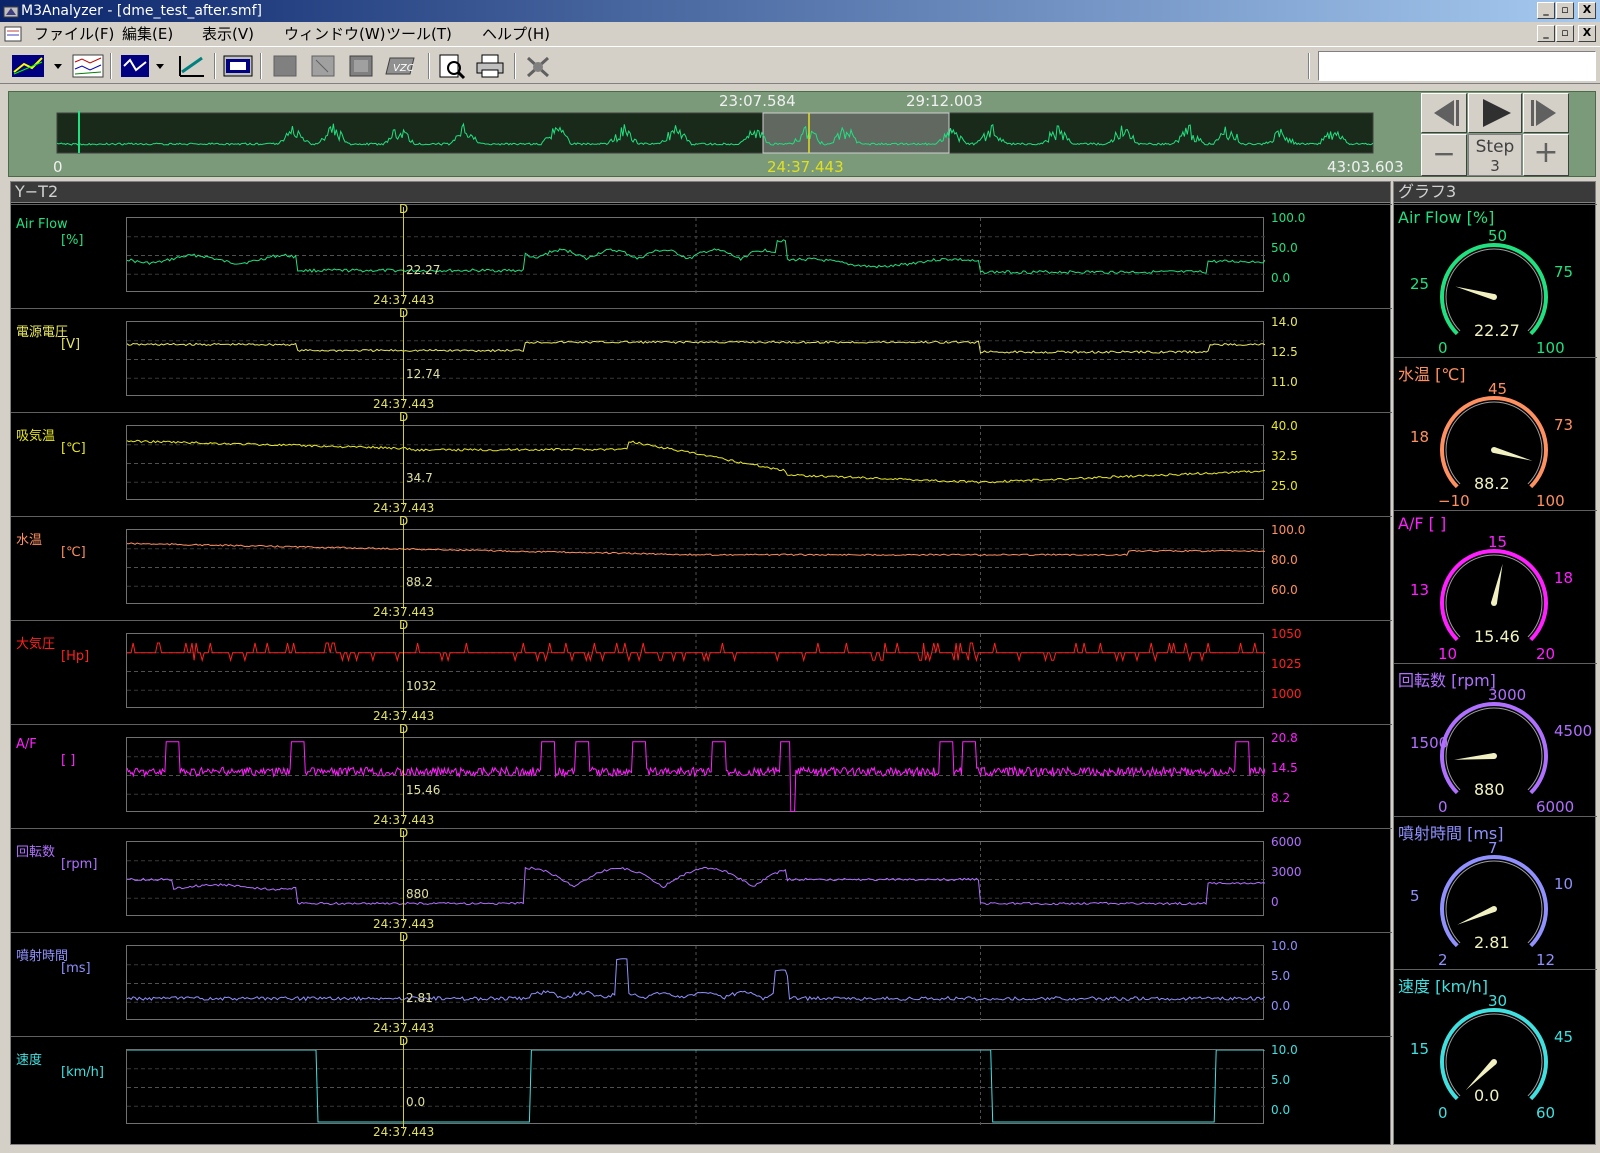 The image size is (1600, 1153). I want to click on selection-end-time: 29:12.003, so click(944, 101).